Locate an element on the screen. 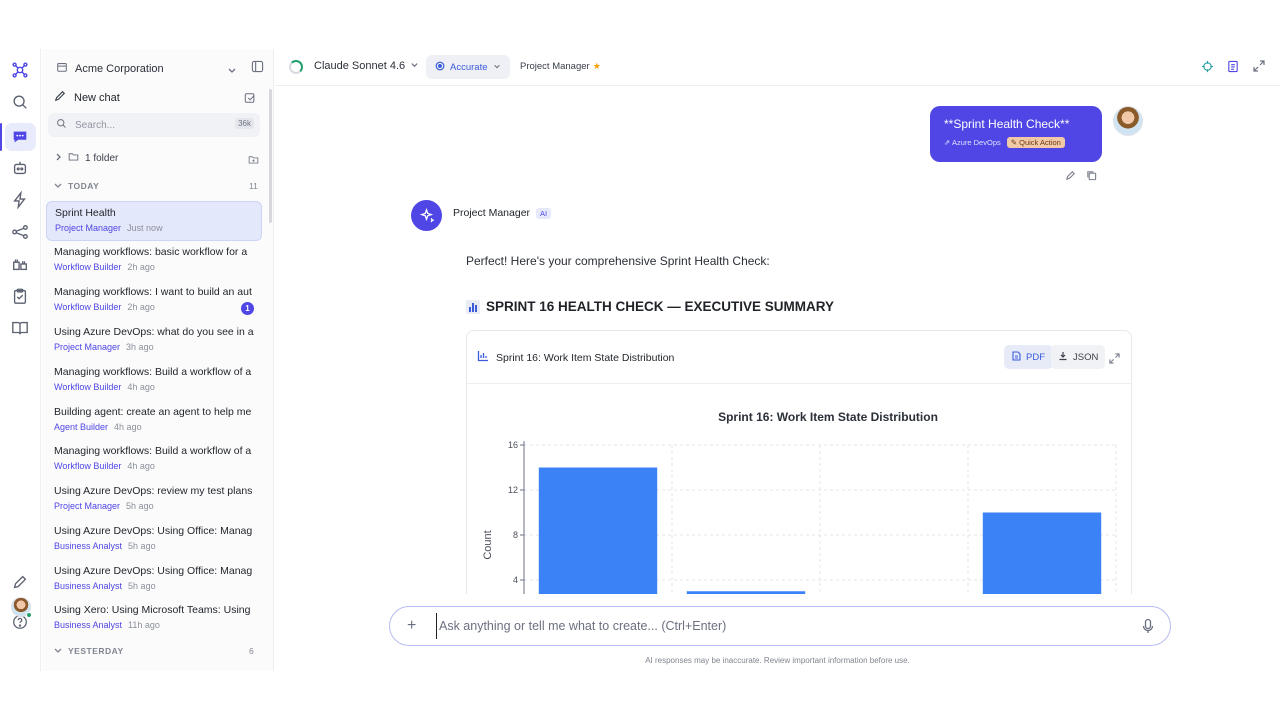  download-json-button: JSON is located at coordinates (1078, 357).